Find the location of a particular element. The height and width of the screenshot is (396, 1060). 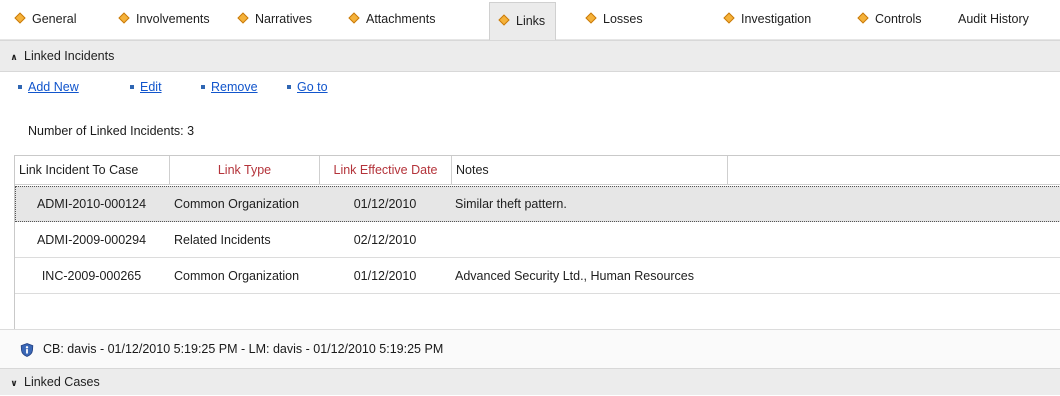

tab-investigation: Investigation is located at coordinates (767, 19).